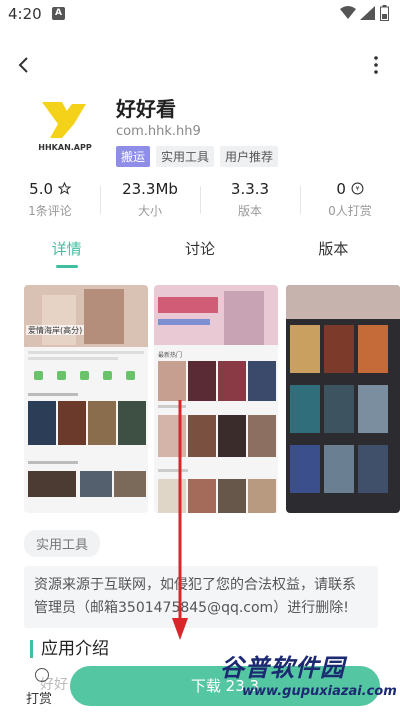 The image size is (400, 712). Describe the element at coordinates (66, 254) in the screenshot. I see `tab-details: 详情` at that location.